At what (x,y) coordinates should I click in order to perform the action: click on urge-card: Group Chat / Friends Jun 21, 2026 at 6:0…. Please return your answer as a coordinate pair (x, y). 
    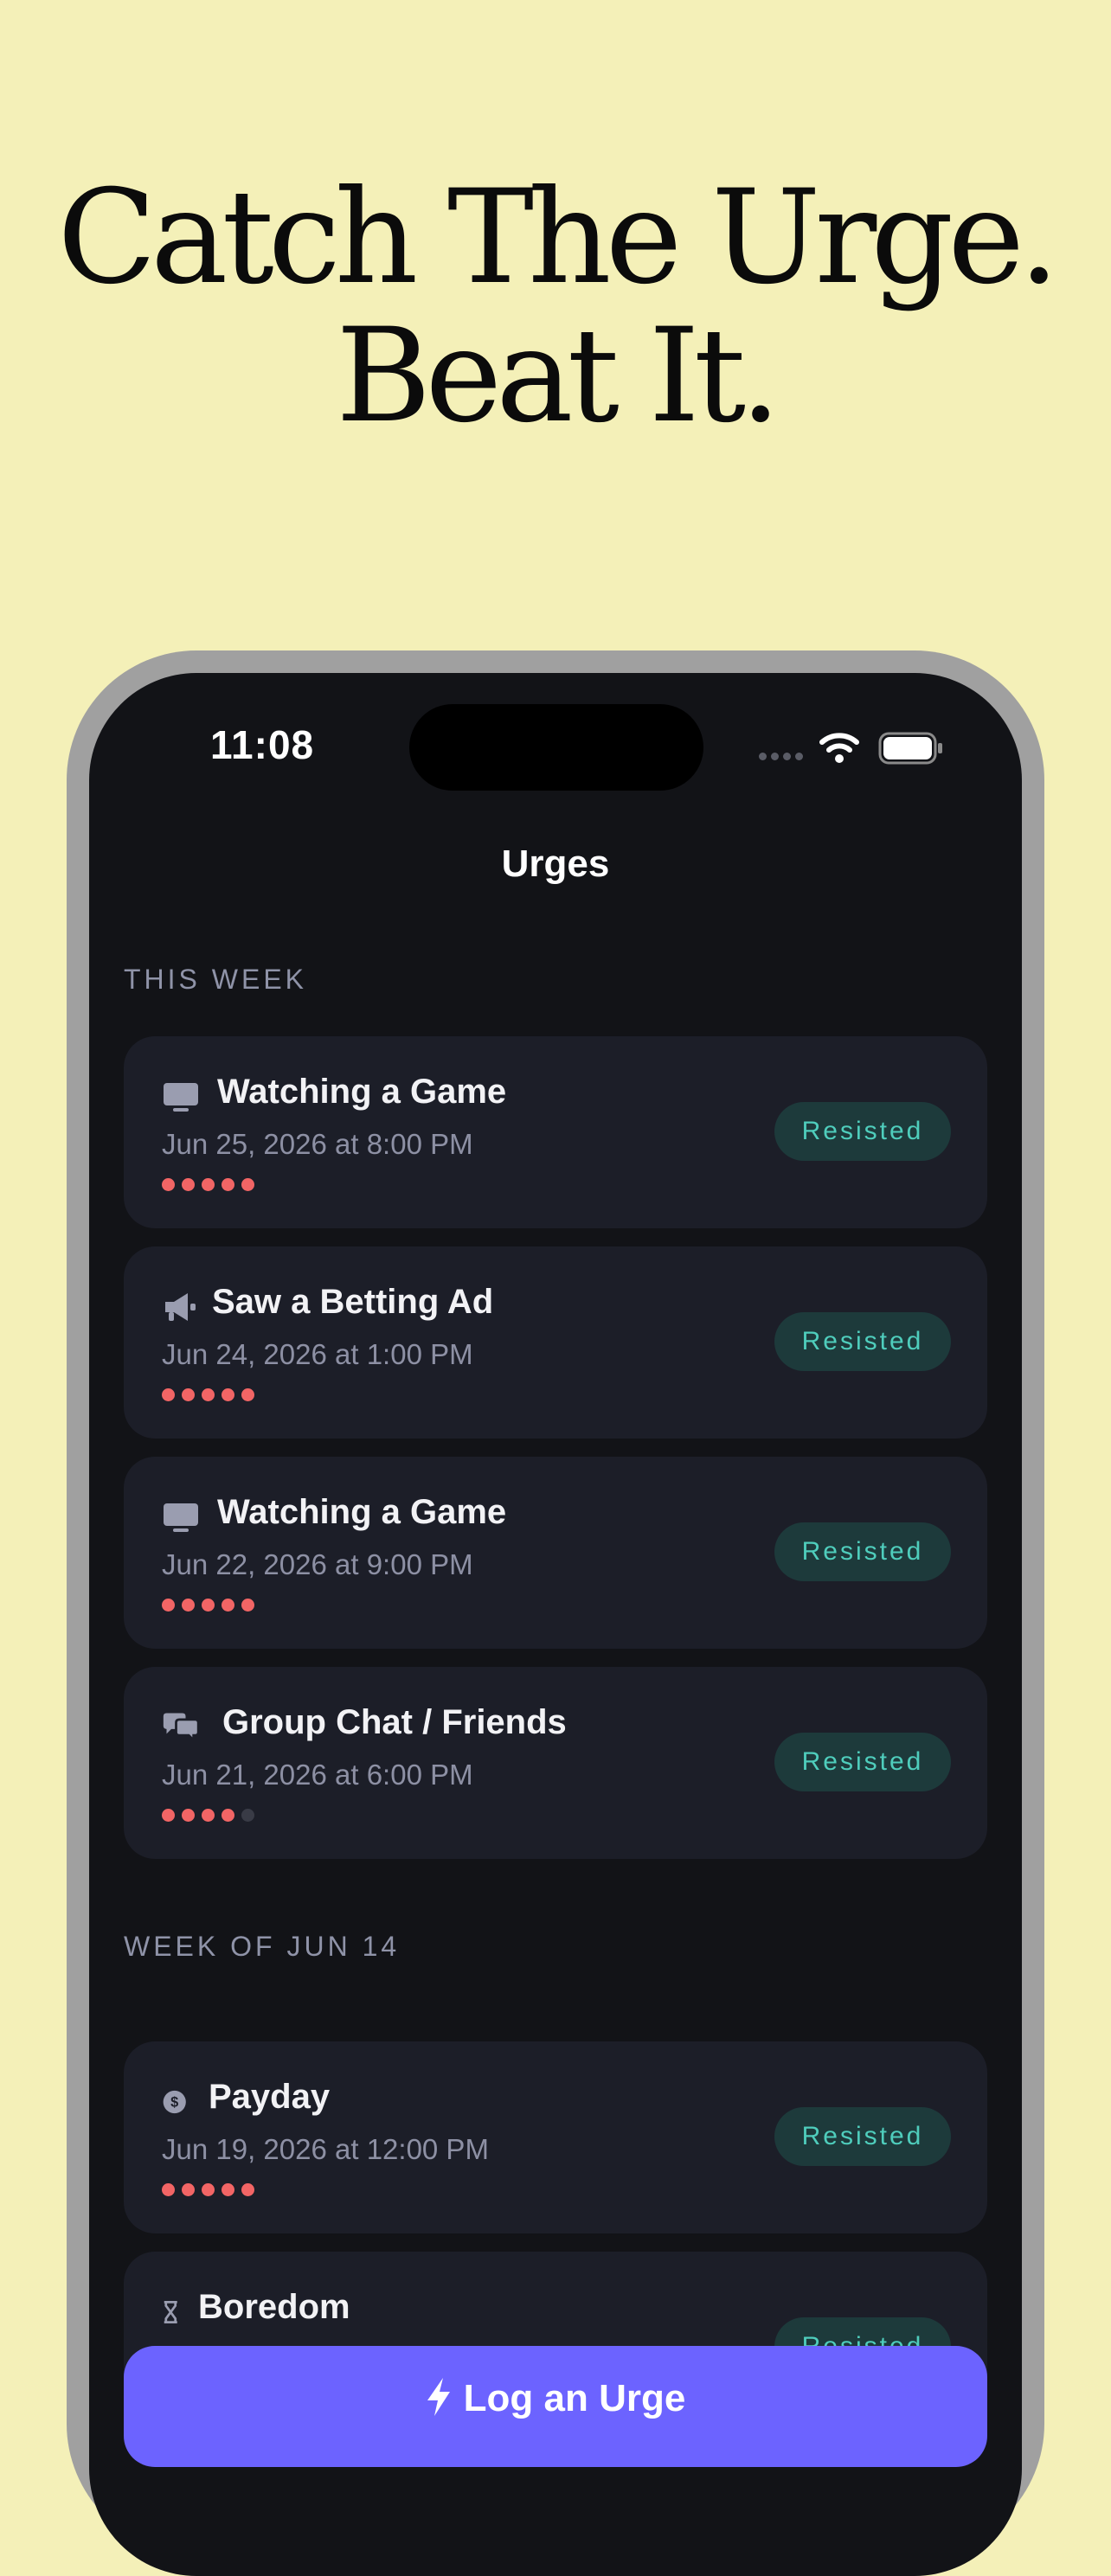
    Looking at the image, I should click on (555, 1763).